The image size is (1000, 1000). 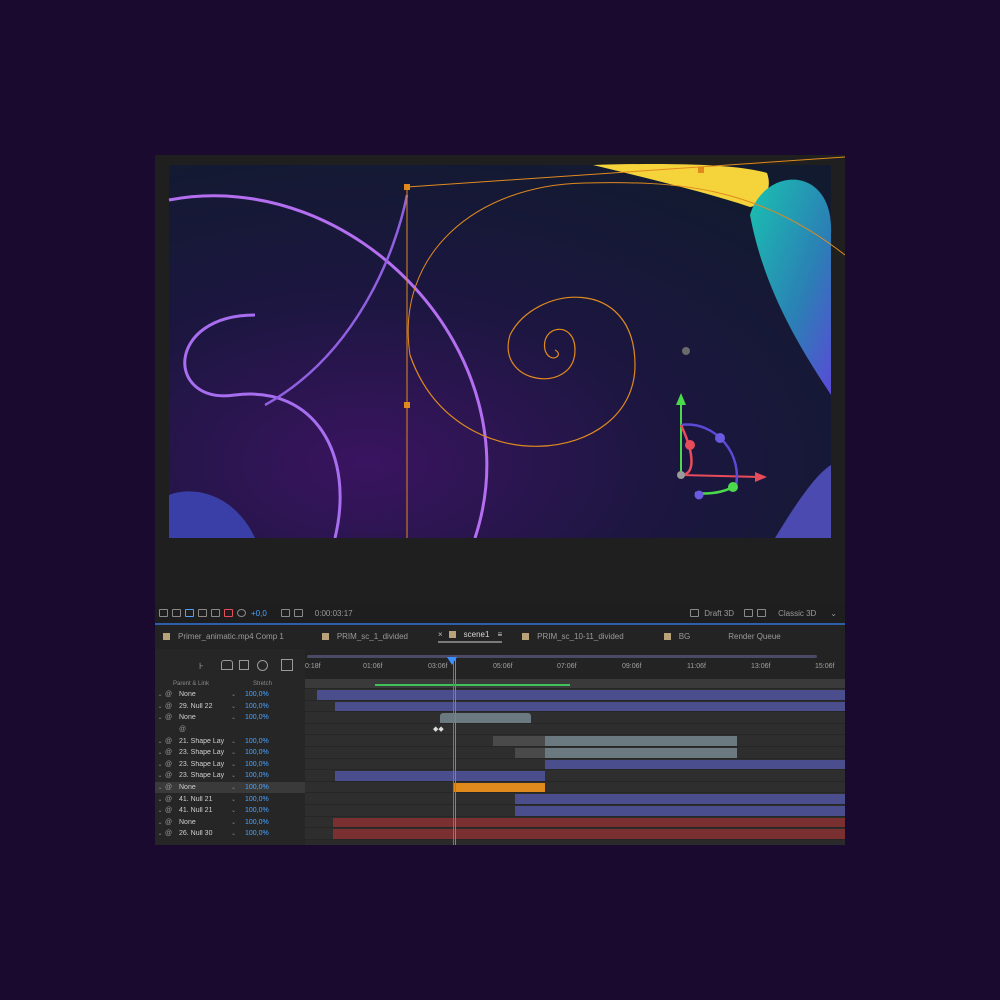 I want to click on work-area-bar, so click(x=562, y=656).